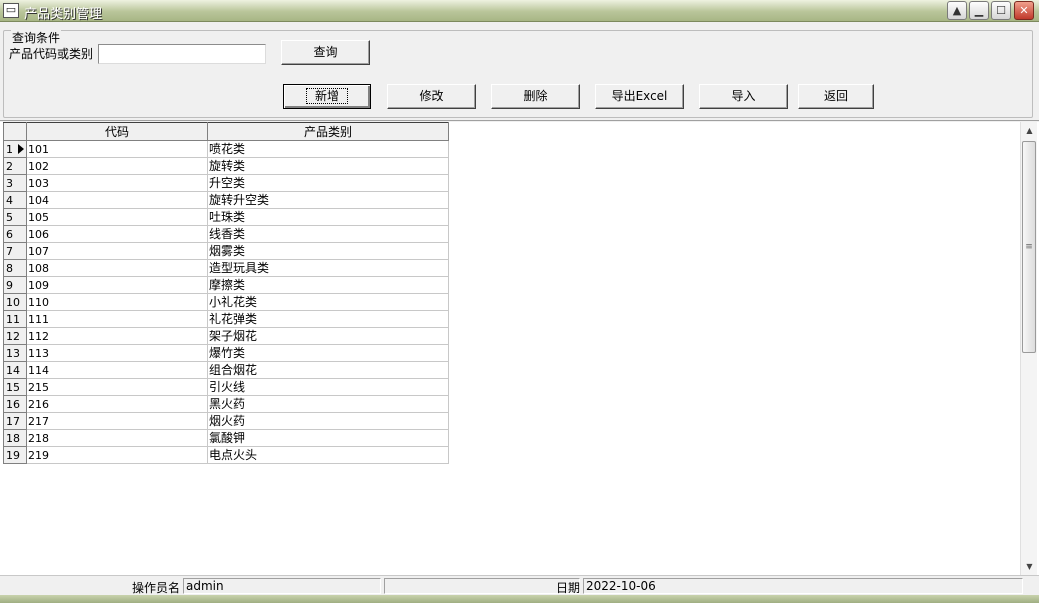  What do you see at coordinates (15, 387) in the screenshot?
I see `row-header: 15` at bounding box center [15, 387].